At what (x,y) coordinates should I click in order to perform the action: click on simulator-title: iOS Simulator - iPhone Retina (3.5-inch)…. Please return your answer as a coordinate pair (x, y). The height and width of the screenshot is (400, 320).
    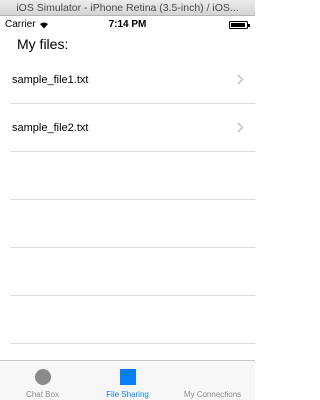
    Looking at the image, I should click on (127, 8).